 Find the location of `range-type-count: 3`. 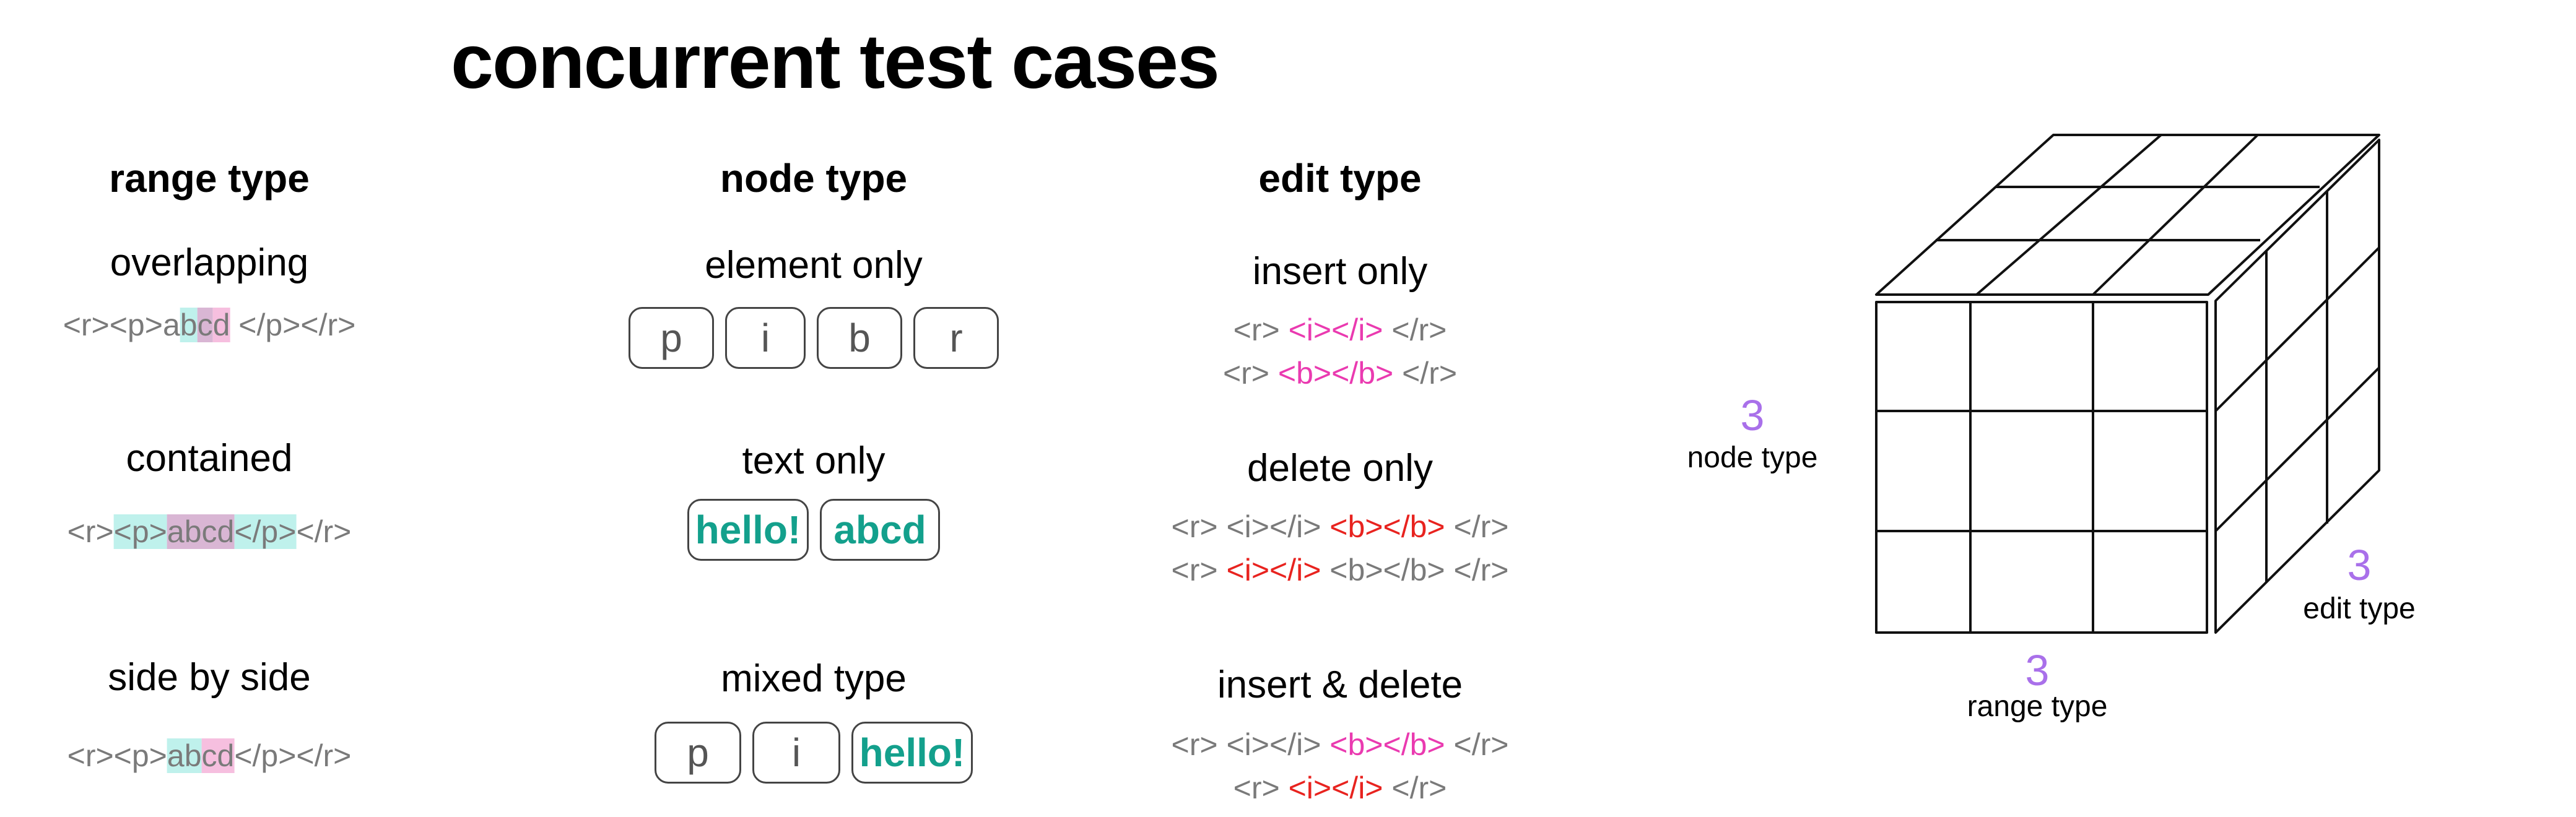

range-type-count: 3 is located at coordinates (2037, 670).